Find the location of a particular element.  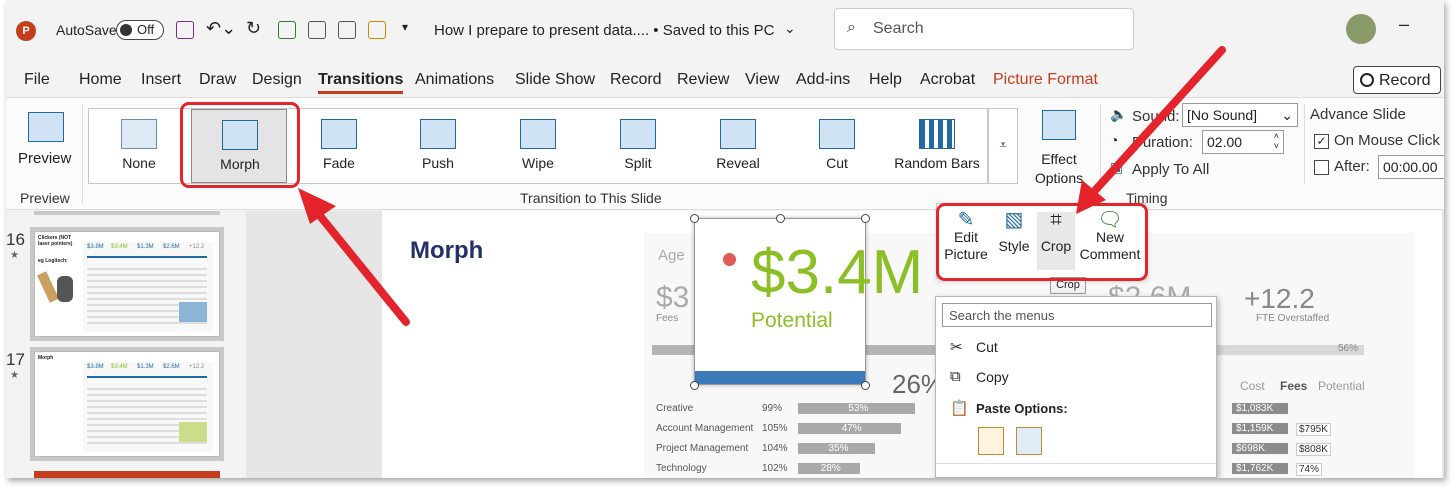

arrow-to-morph is located at coordinates (354, 257).